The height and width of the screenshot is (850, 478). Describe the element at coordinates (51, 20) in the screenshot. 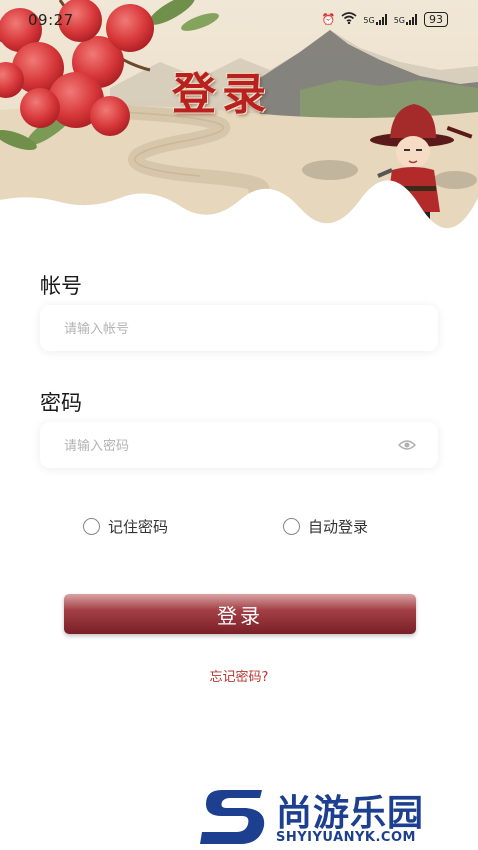

I see `status-time: 09:27` at that location.